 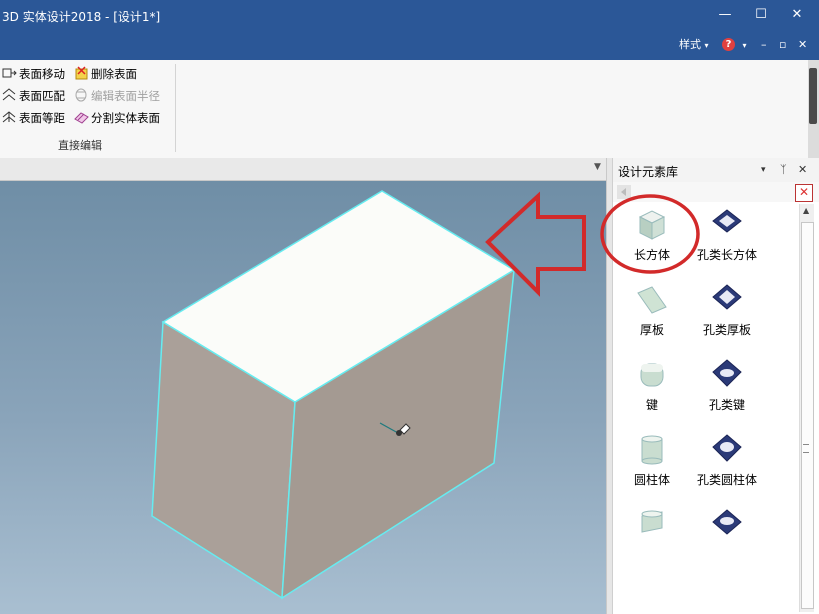 What do you see at coordinates (651, 405) in the screenshot?
I see `element-label: 键` at bounding box center [651, 405].